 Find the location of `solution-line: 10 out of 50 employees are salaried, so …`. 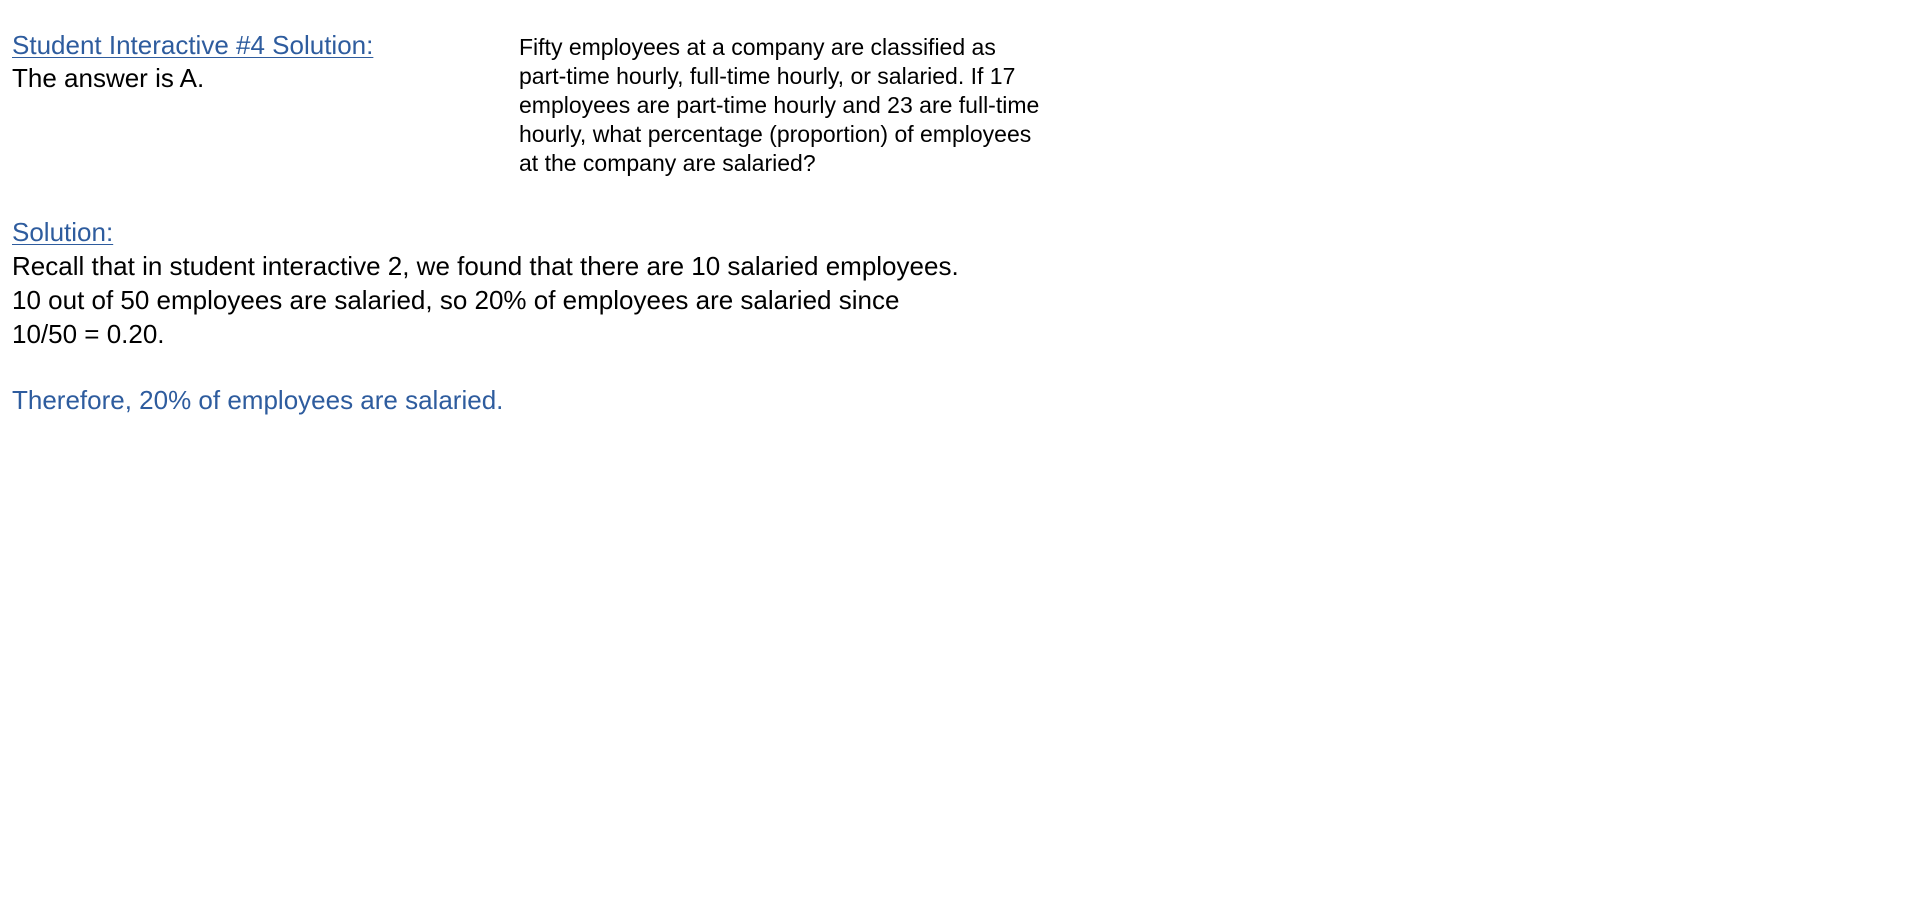

solution-line: 10 out of 50 employees are salaried, so … is located at coordinates (456, 300).